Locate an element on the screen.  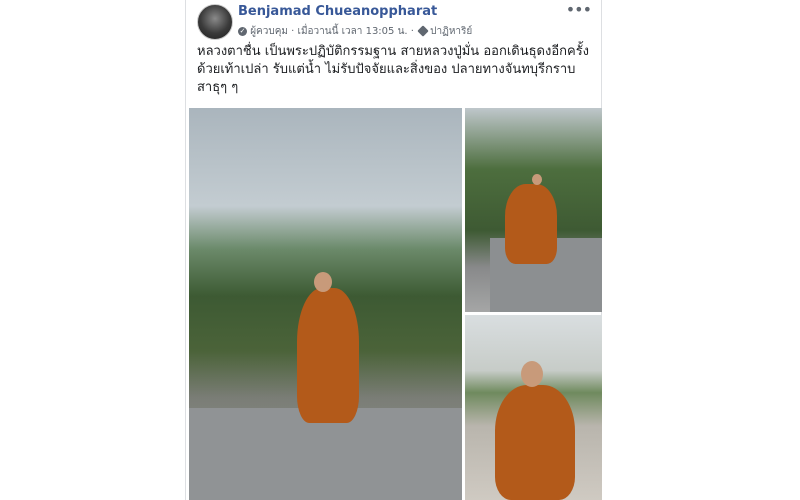
more-options-icon: ••• is located at coordinates (579, 9).